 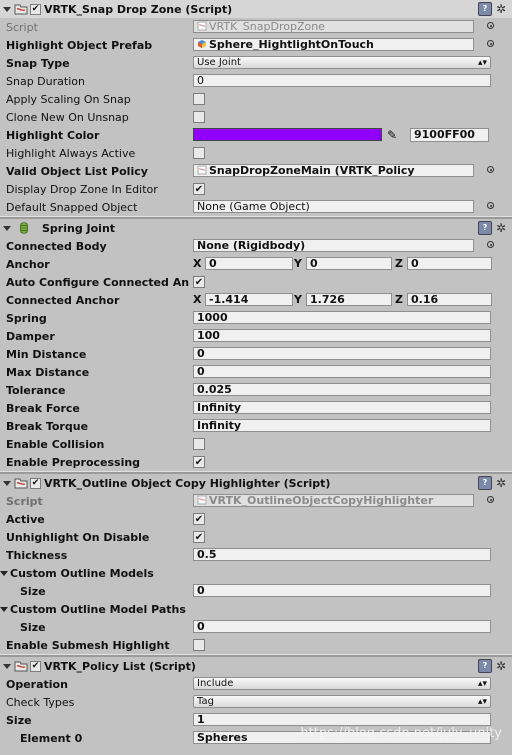 What do you see at coordinates (291, 44) in the screenshot?
I see `highlight-object-prefab-value: Sphere_HightlightOnTouch` at bounding box center [291, 44].